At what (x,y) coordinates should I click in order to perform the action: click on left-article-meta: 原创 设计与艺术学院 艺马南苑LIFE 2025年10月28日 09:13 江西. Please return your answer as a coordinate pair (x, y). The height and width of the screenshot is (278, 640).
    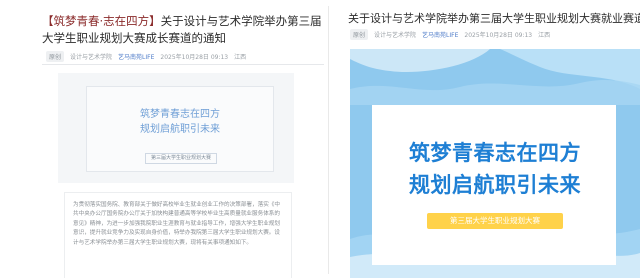
    Looking at the image, I should click on (146, 56).